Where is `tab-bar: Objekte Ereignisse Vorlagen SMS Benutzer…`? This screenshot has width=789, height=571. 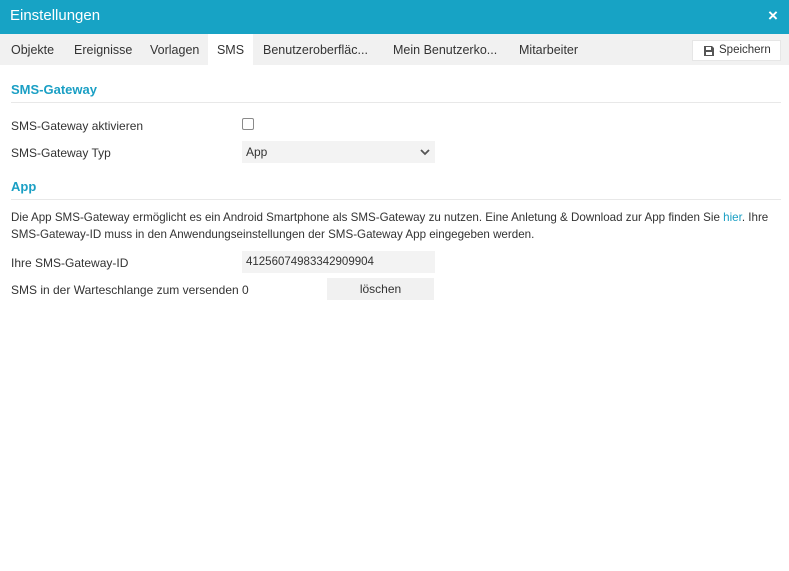
tab-bar: Objekte Ereignisse Vorlagen SMS Benutzer… is located at coordinates (394, 49).